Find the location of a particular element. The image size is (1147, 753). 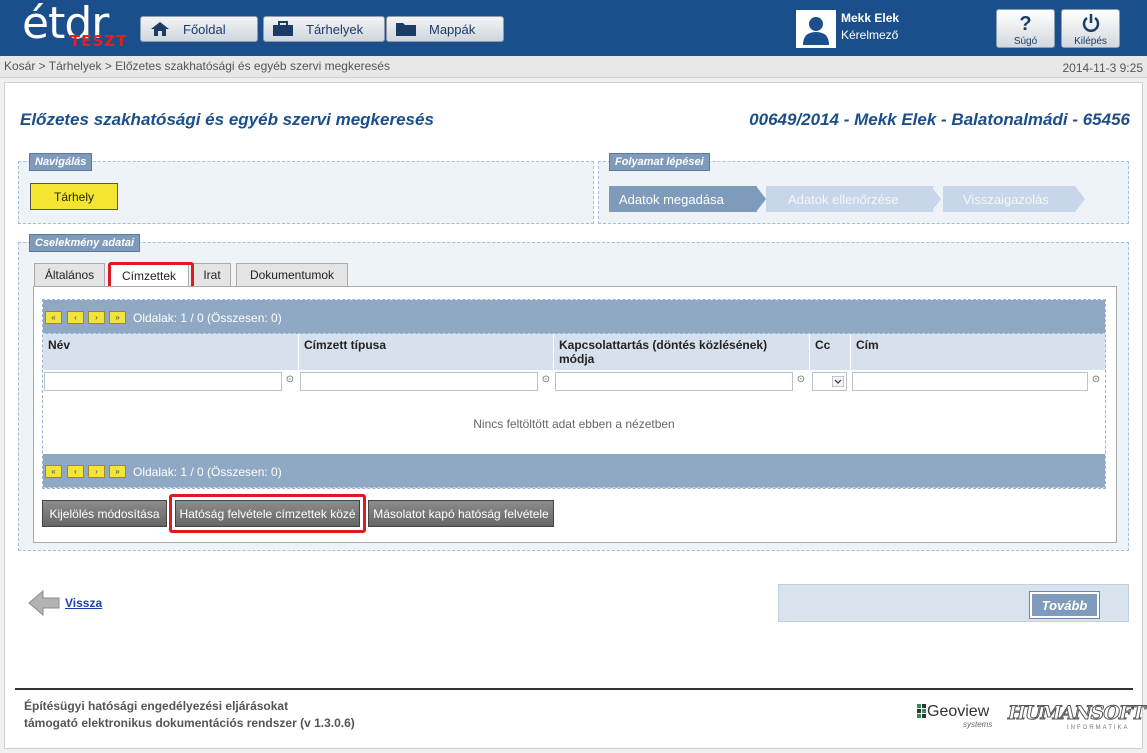

help-button: ? Súgó is located at coordinates (1025, 28).